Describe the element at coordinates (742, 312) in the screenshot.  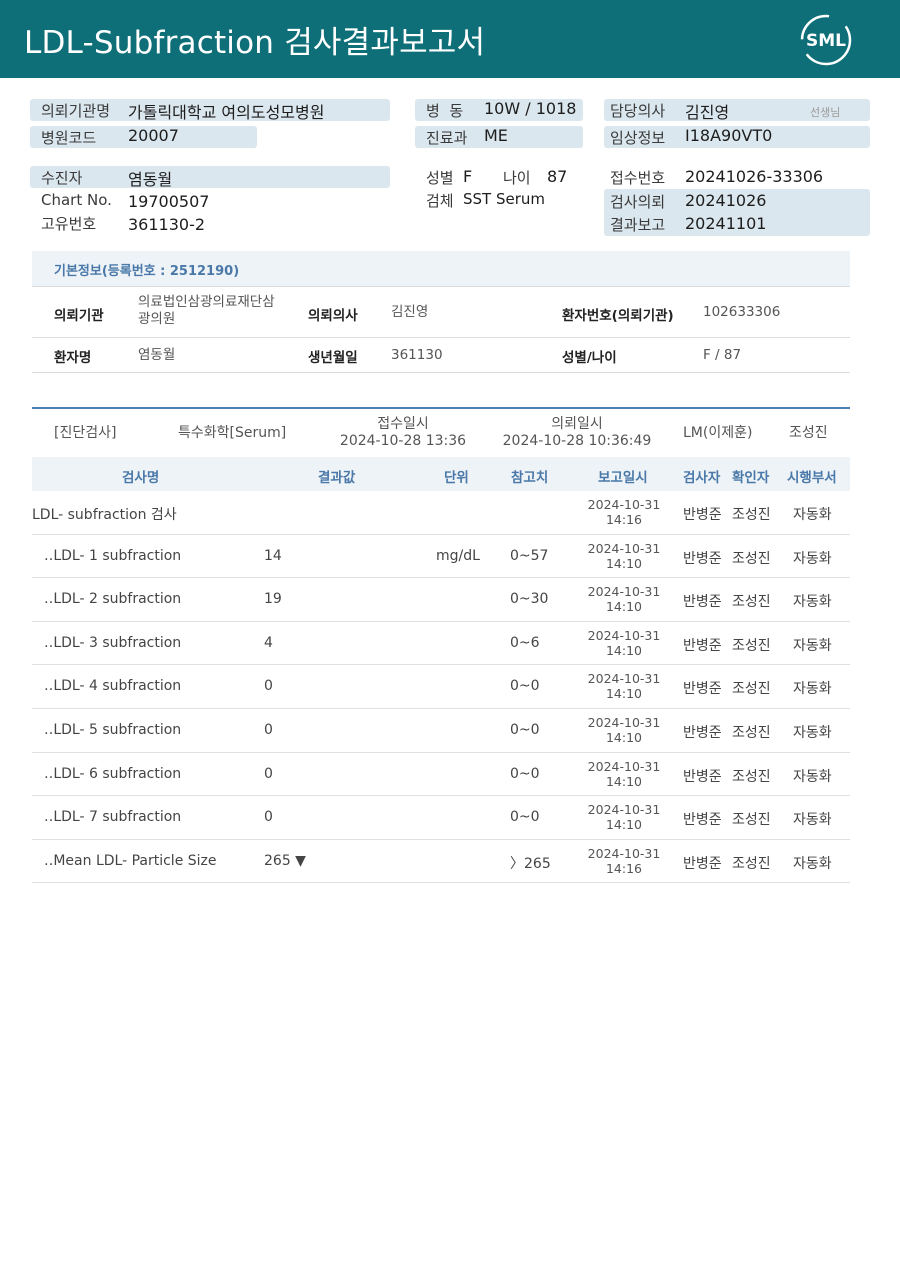
I see `pno-val: 102633306` at that location.